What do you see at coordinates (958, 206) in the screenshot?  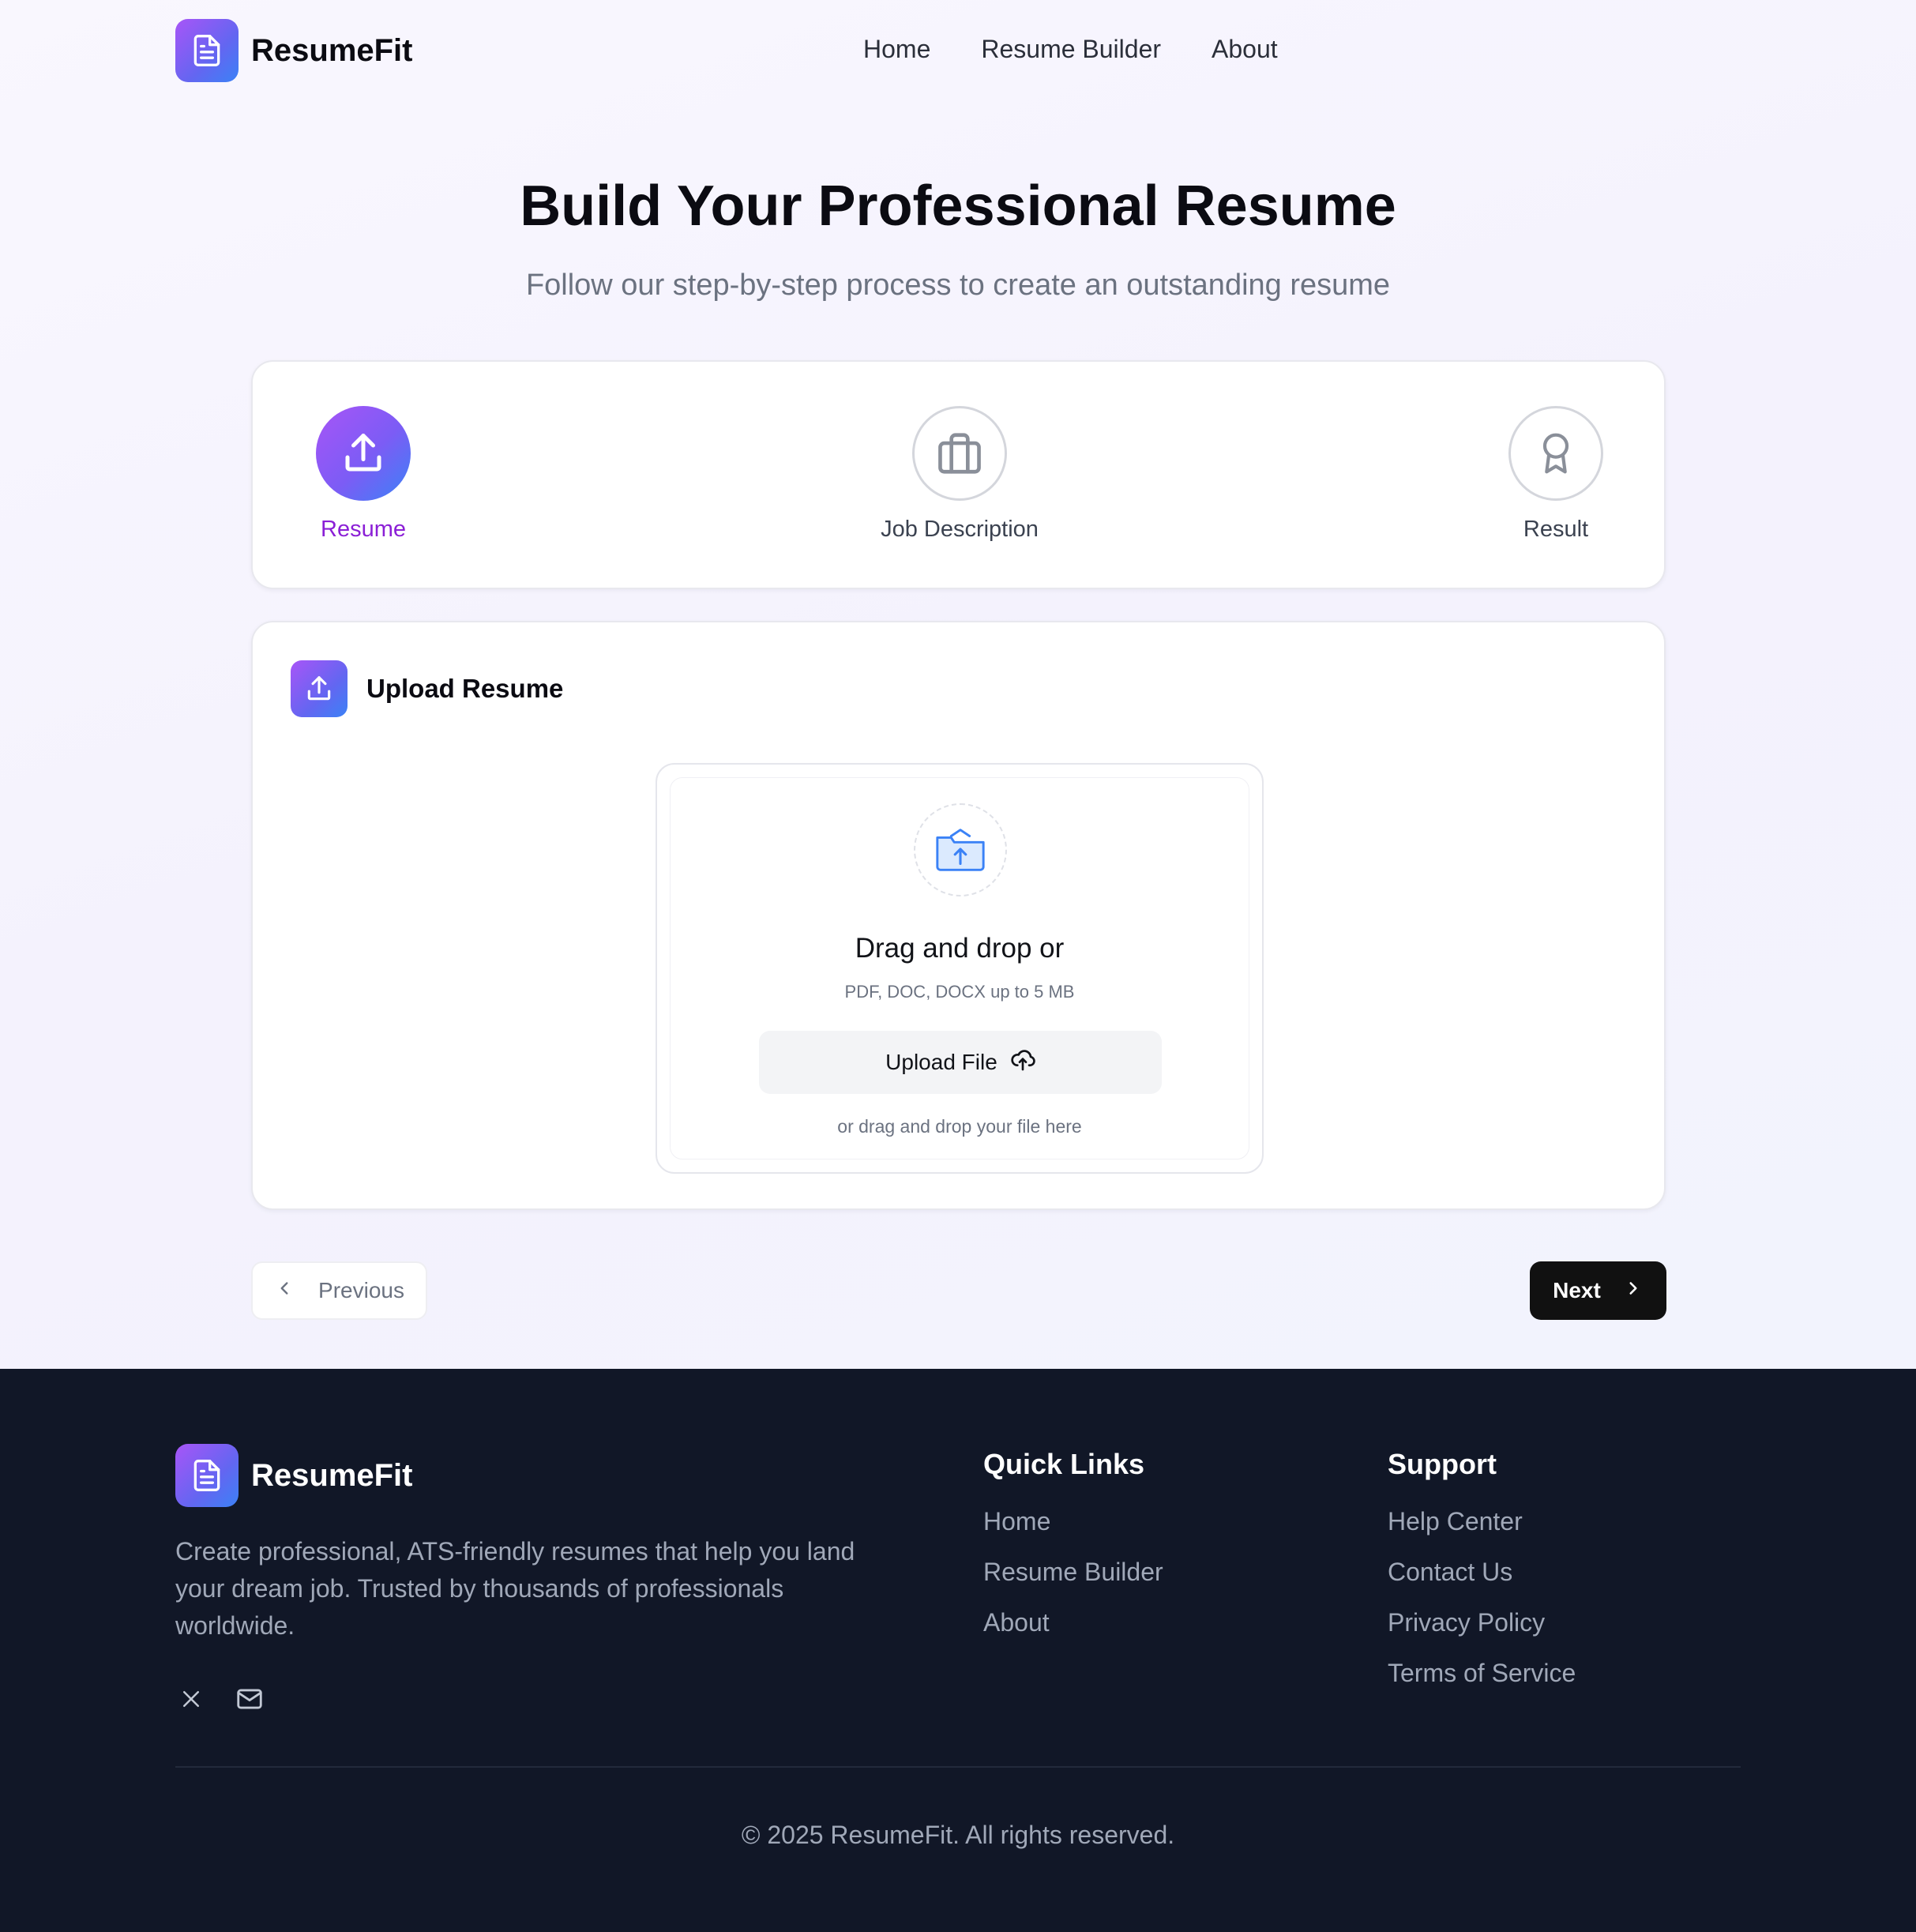 I see `page-title: Build Your Professional Resume` at bounding box center [958, 206].